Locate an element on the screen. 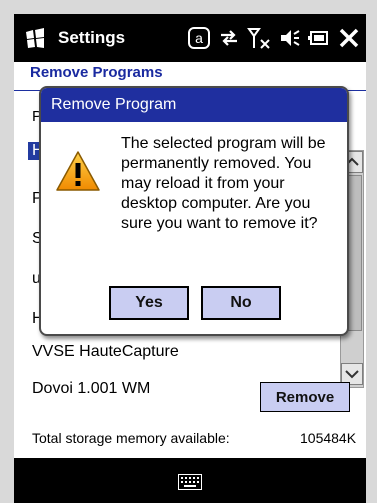 This screenshot has height=503, width=377. signal-icon is located at coordinates (259, 38).